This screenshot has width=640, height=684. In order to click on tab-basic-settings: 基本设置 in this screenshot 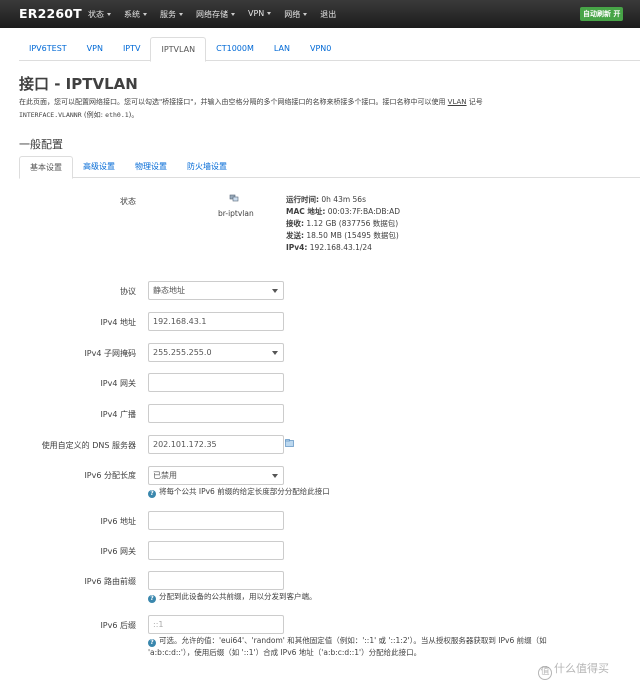, I will do `click(46, 167)`.